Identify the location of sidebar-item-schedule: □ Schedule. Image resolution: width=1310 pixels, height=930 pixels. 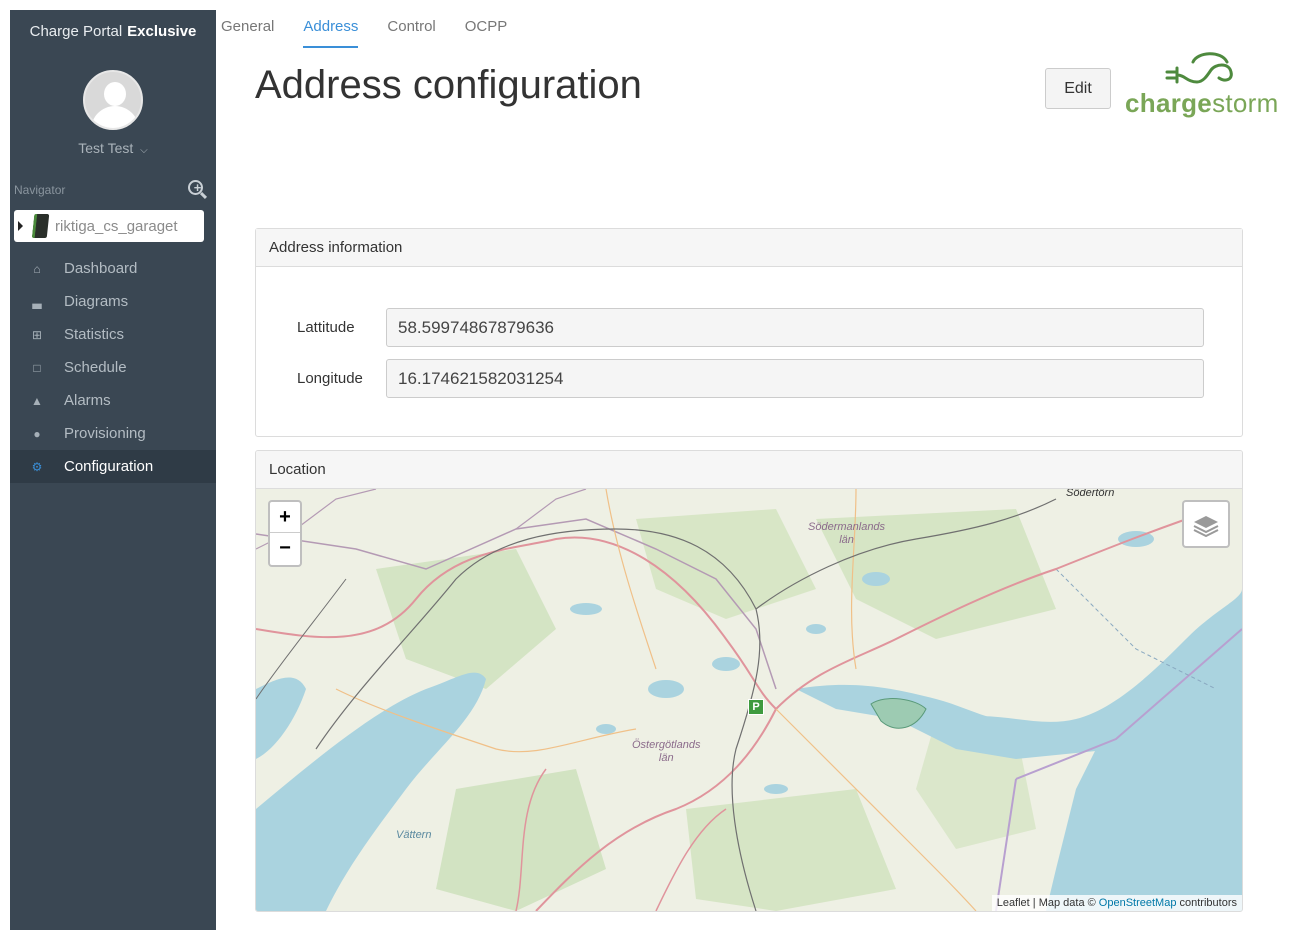
(113, 367).